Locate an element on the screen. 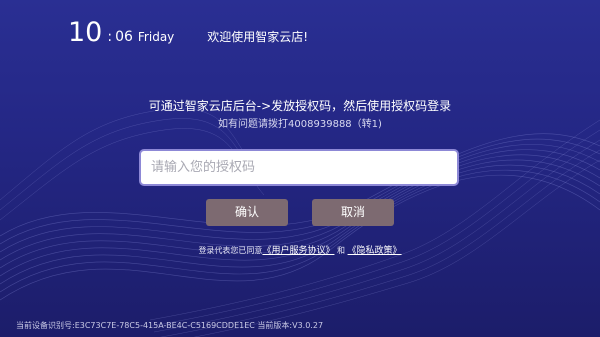  welcome-message: 欢迎使用智家云店! is located at coordinates (258, 37).